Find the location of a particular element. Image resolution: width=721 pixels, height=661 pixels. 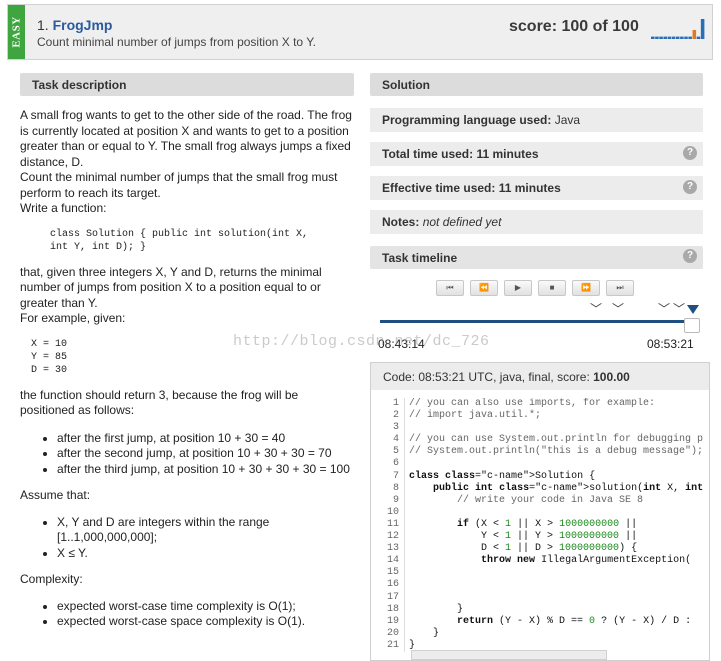

language-row: Programming language used: Java is located at coordinates (536, 120).